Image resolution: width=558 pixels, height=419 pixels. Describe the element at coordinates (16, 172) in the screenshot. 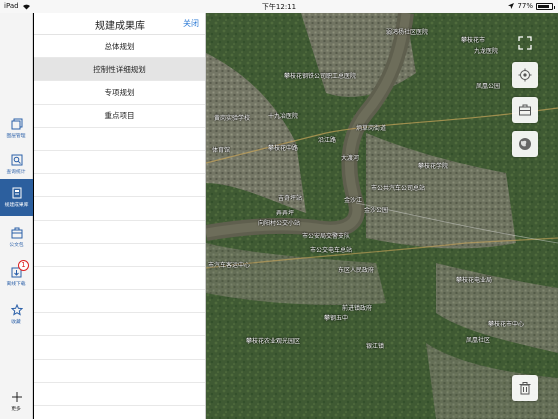

I see `rail-label: 查询统计` at that location.